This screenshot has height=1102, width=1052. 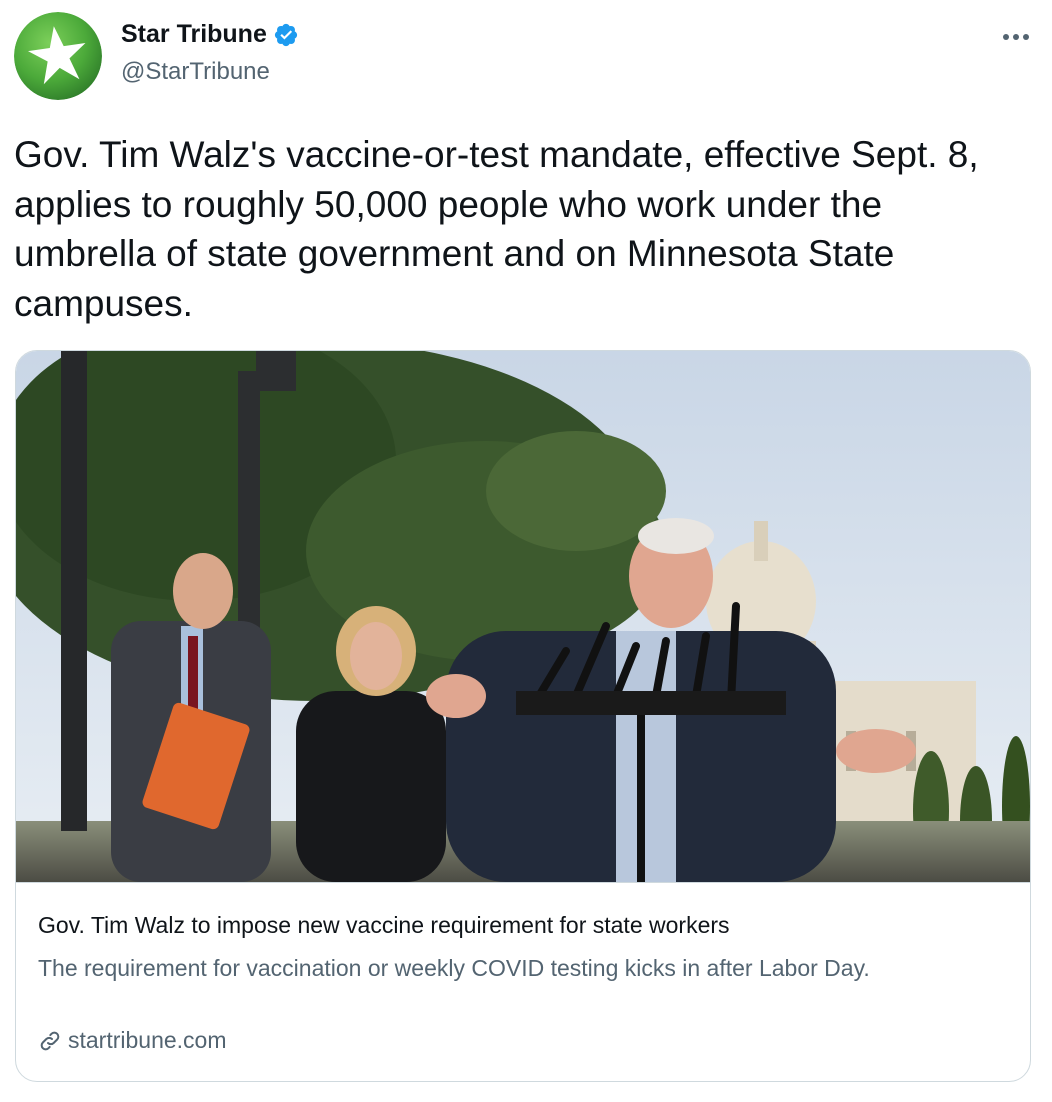 I want to click on more-dots-icon, so click(x=1016, y=37).